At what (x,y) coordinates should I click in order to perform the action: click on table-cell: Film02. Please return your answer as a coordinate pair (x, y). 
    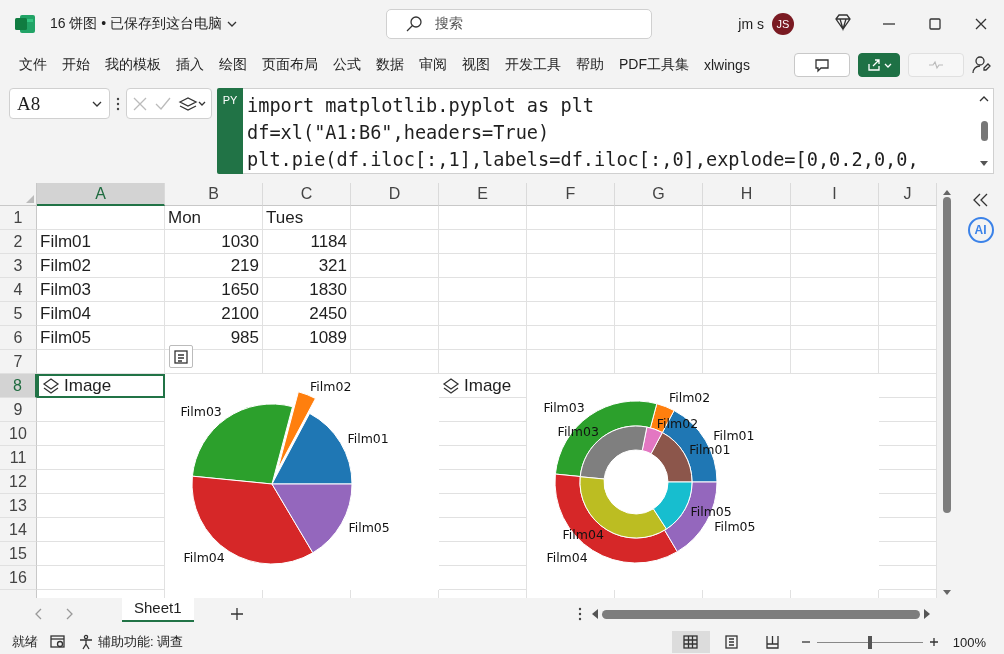
    Looking at the image, I should click on (101, 266).